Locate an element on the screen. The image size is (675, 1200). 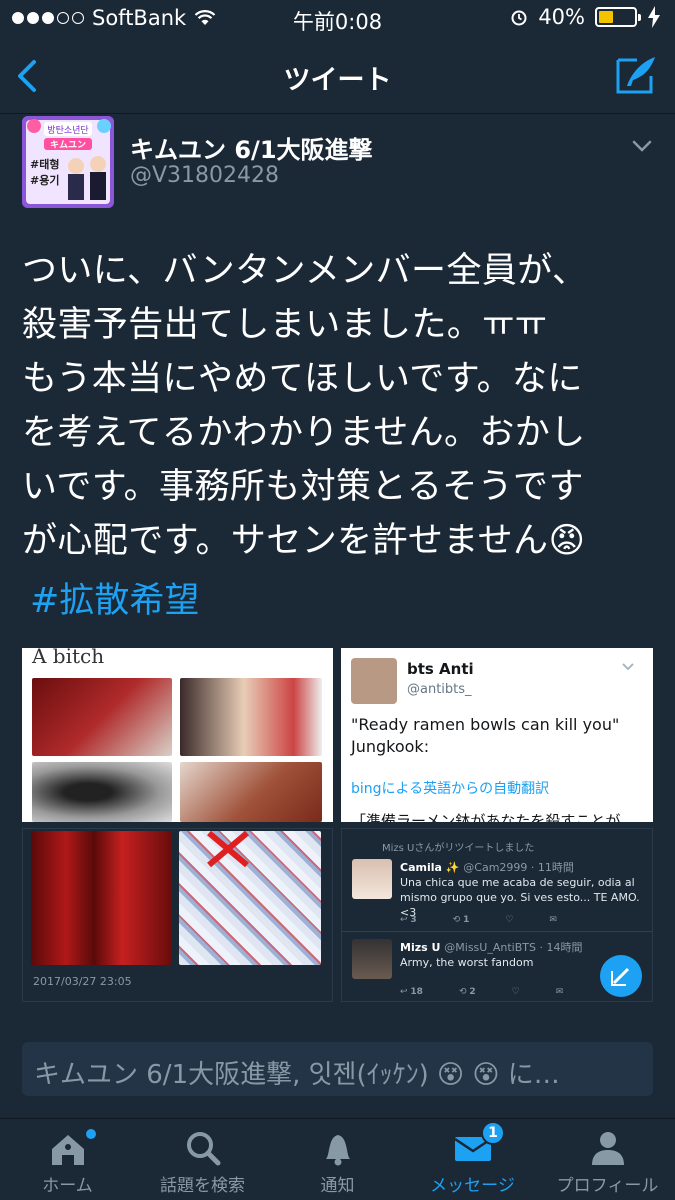
tab-profile: プロフィール is located at coordinates (607, 1159).